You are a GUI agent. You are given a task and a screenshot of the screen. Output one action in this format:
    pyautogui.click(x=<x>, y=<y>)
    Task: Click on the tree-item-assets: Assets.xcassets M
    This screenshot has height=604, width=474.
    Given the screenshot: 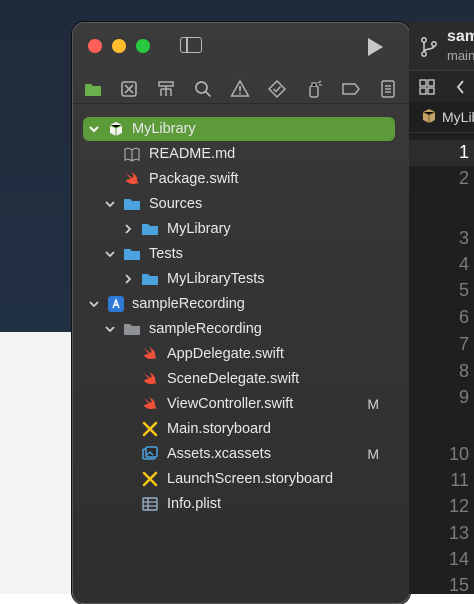 What is the action you would take?
    pyautogui.click(x=239, y=454)
    